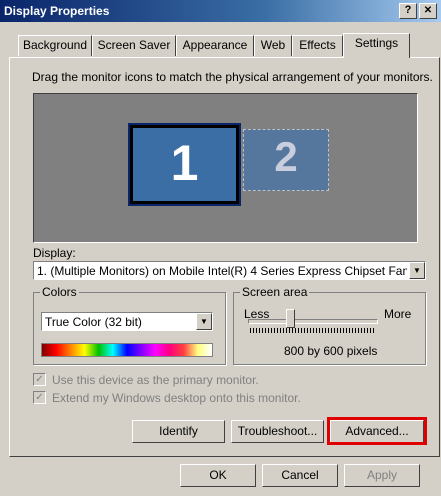  What do you see at coordinates (220, 11) in the screenshot?
I see `title-bar: Display Properties ? ✕` at bounding box center [220, 11].